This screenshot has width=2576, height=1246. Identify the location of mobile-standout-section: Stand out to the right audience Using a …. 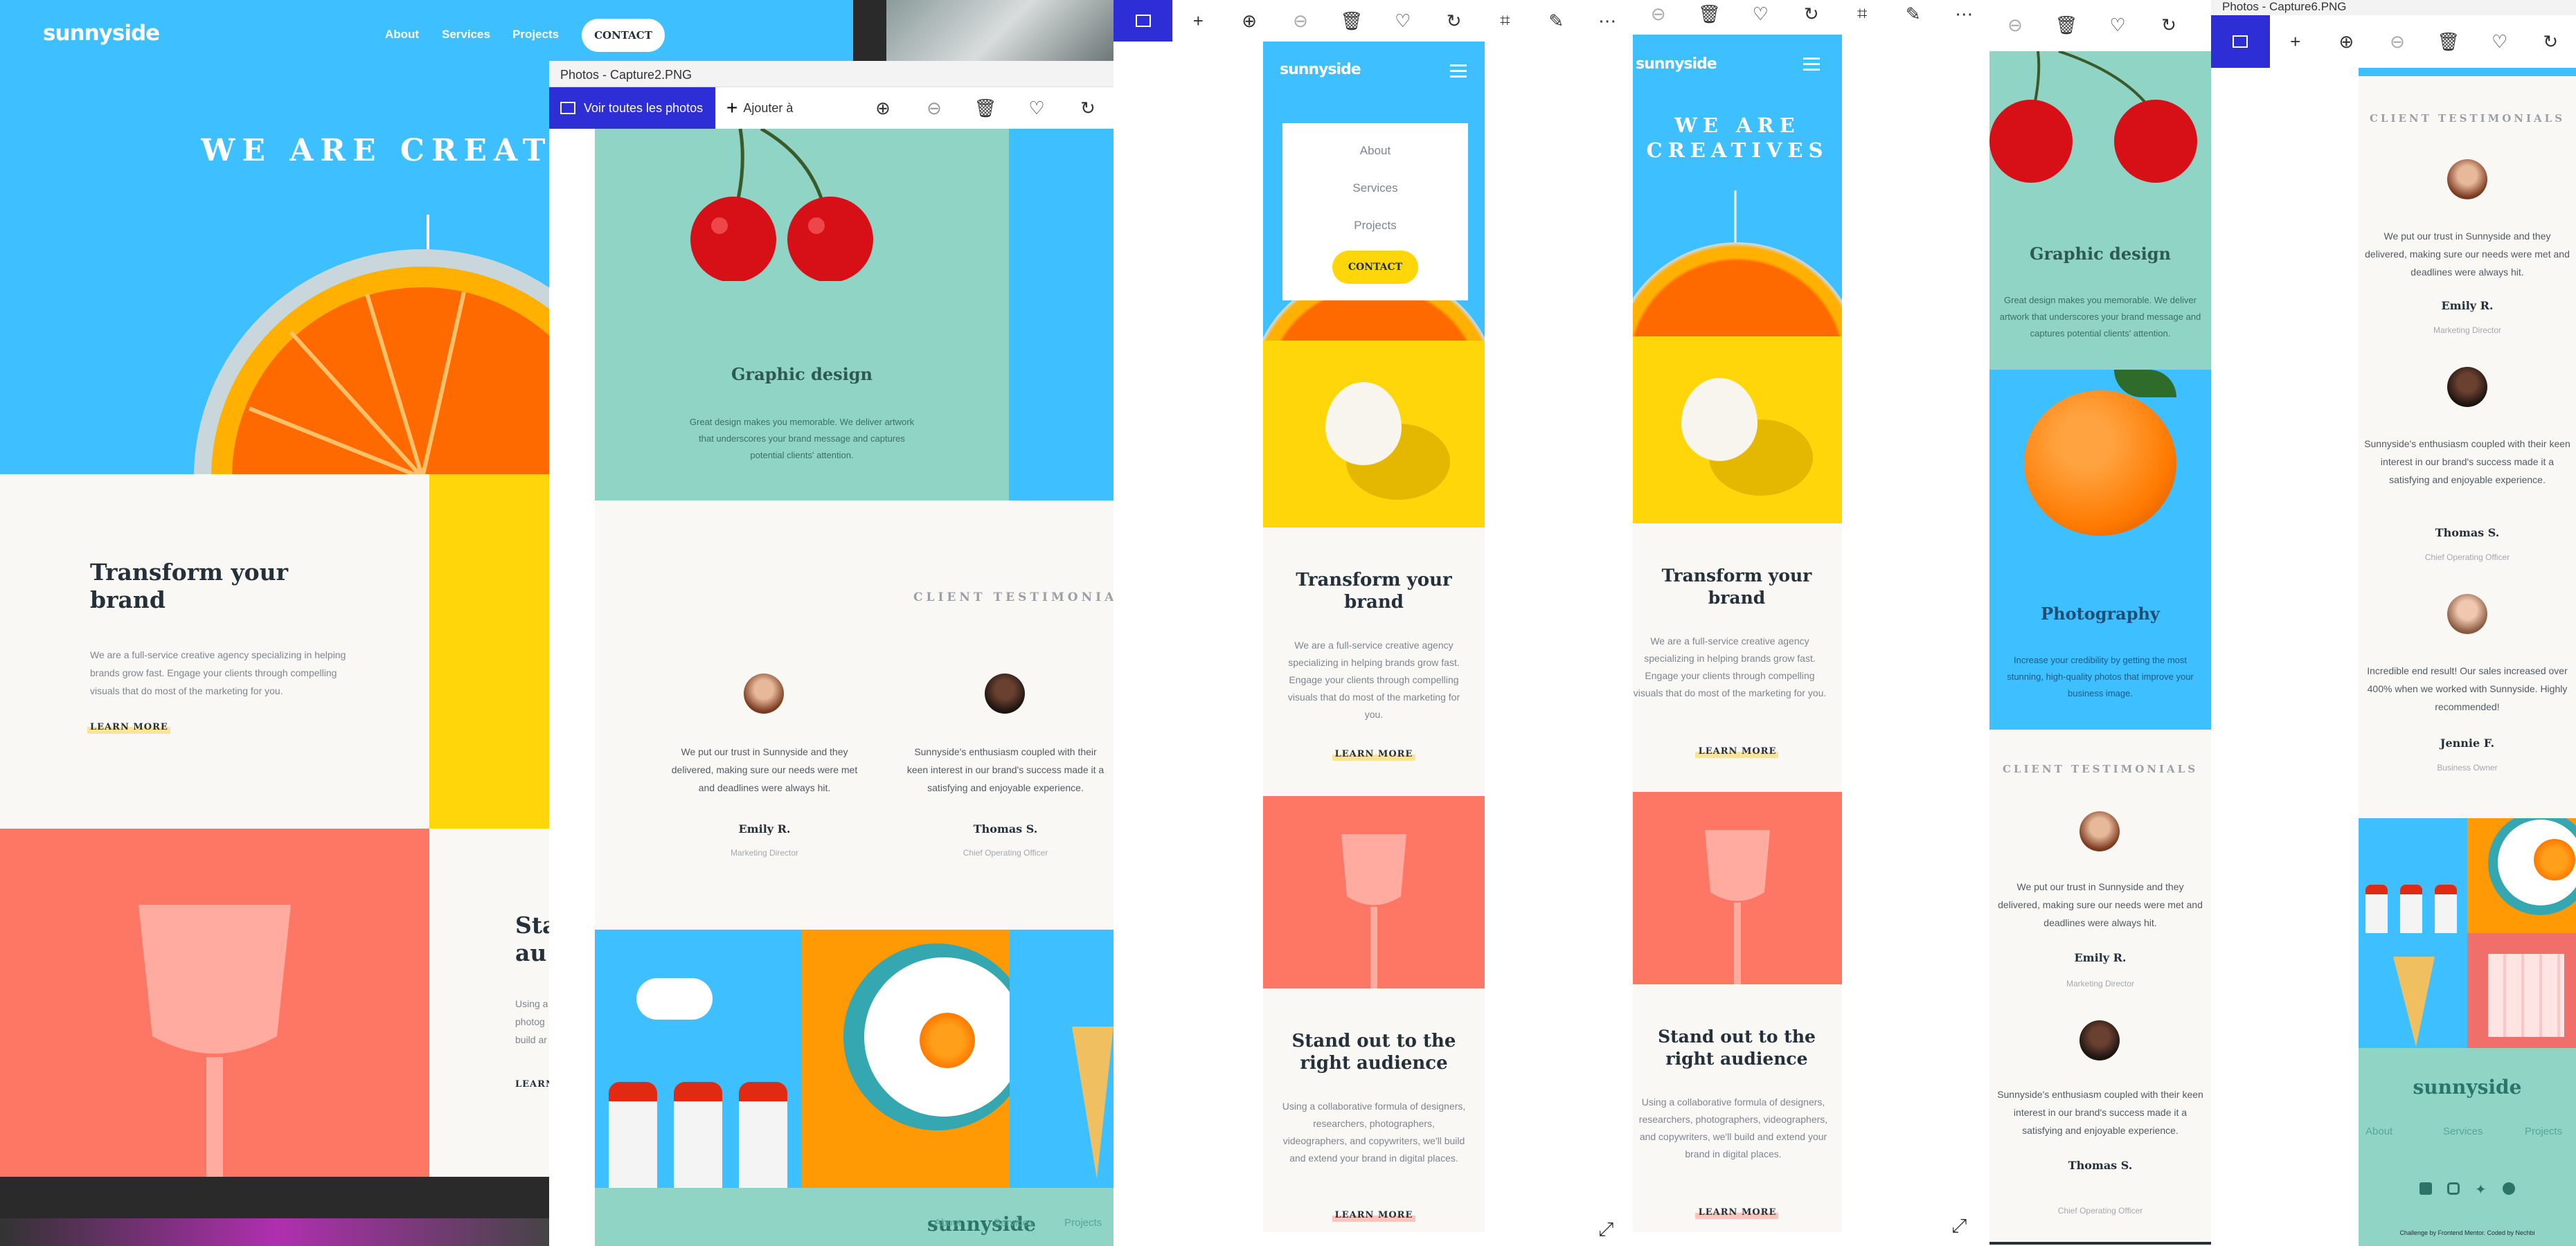
(1374, 1109).